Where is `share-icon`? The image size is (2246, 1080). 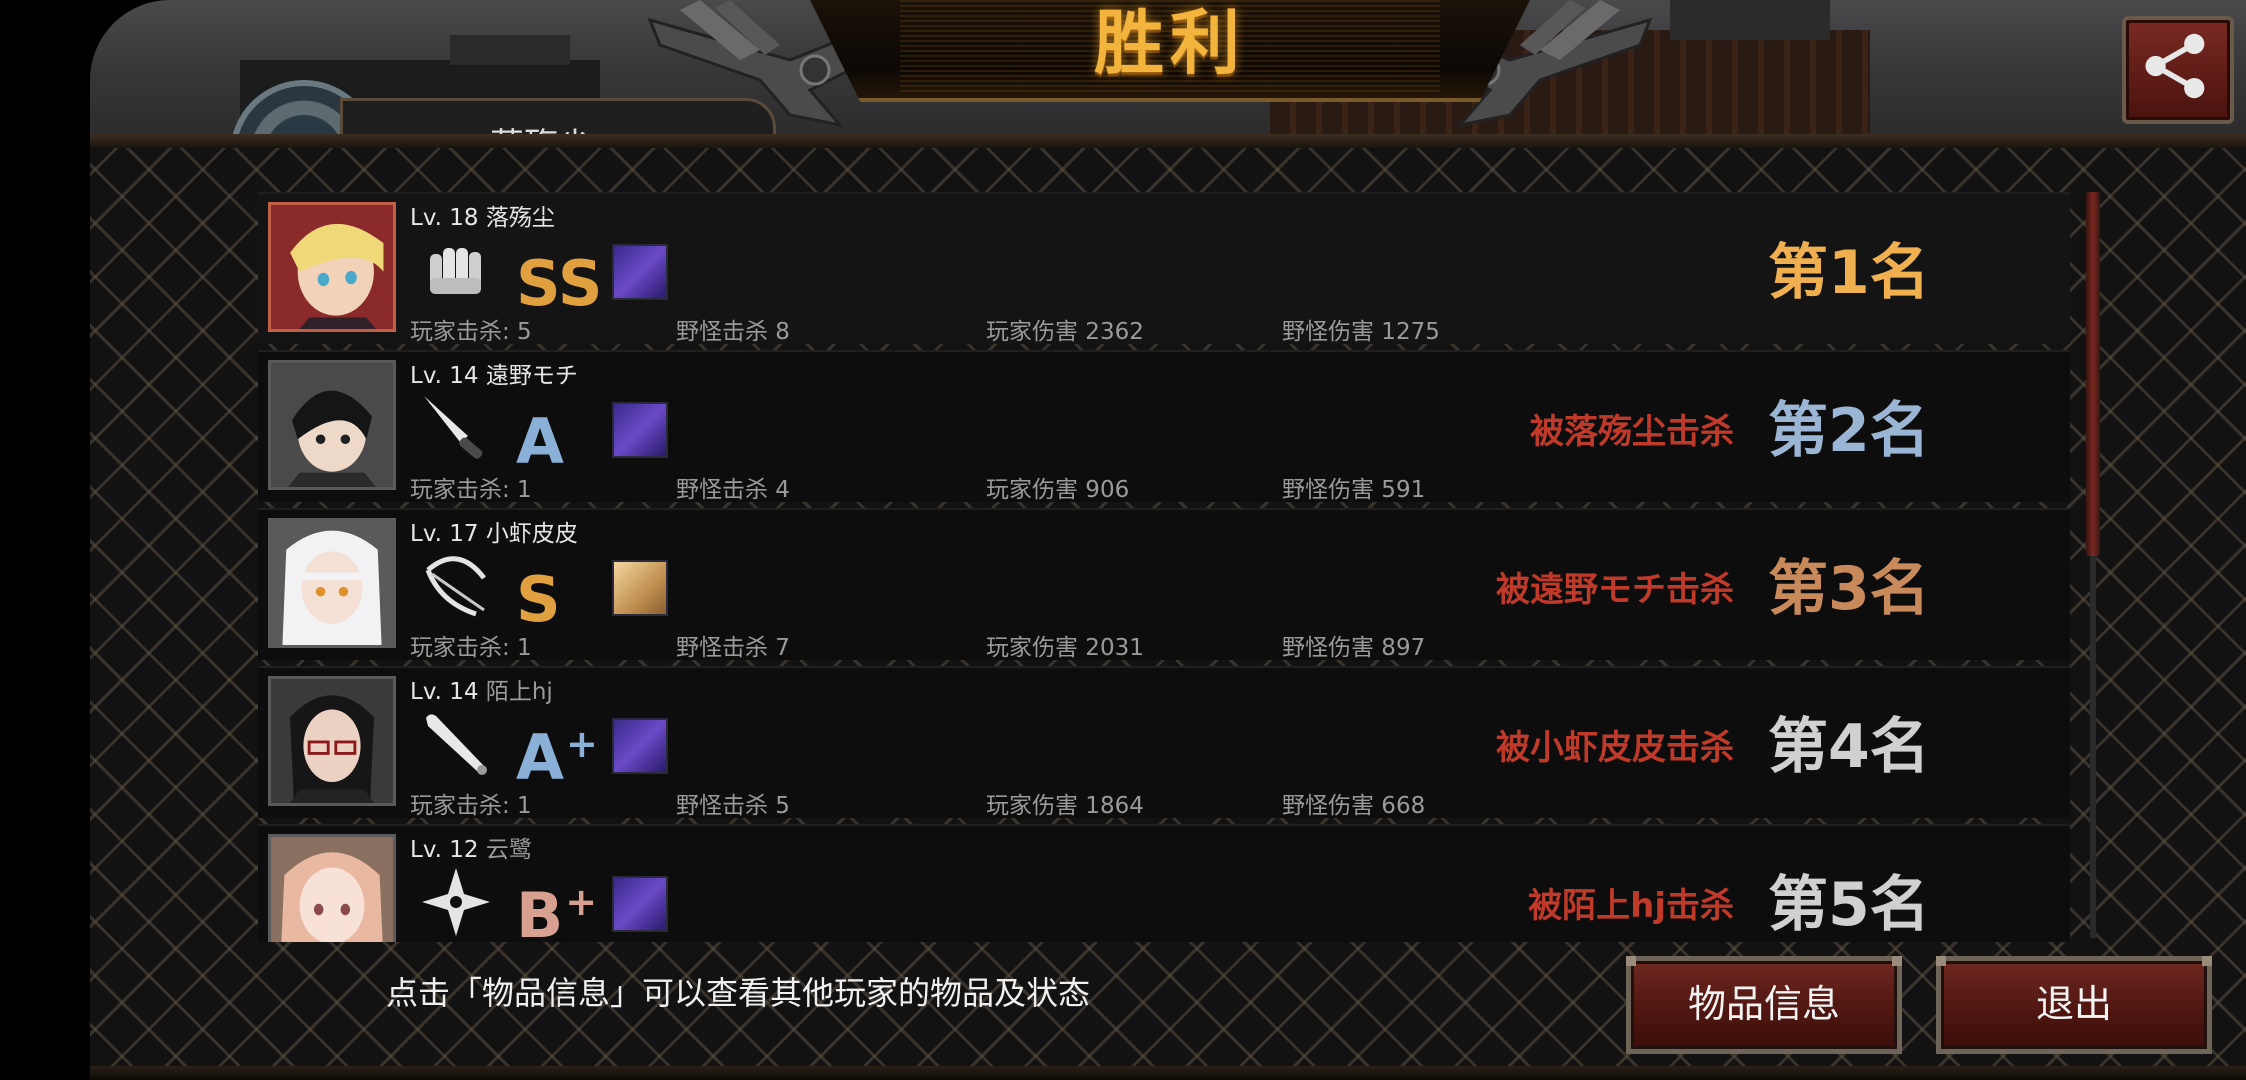 share-icon is located at coordinates (2175, 66).